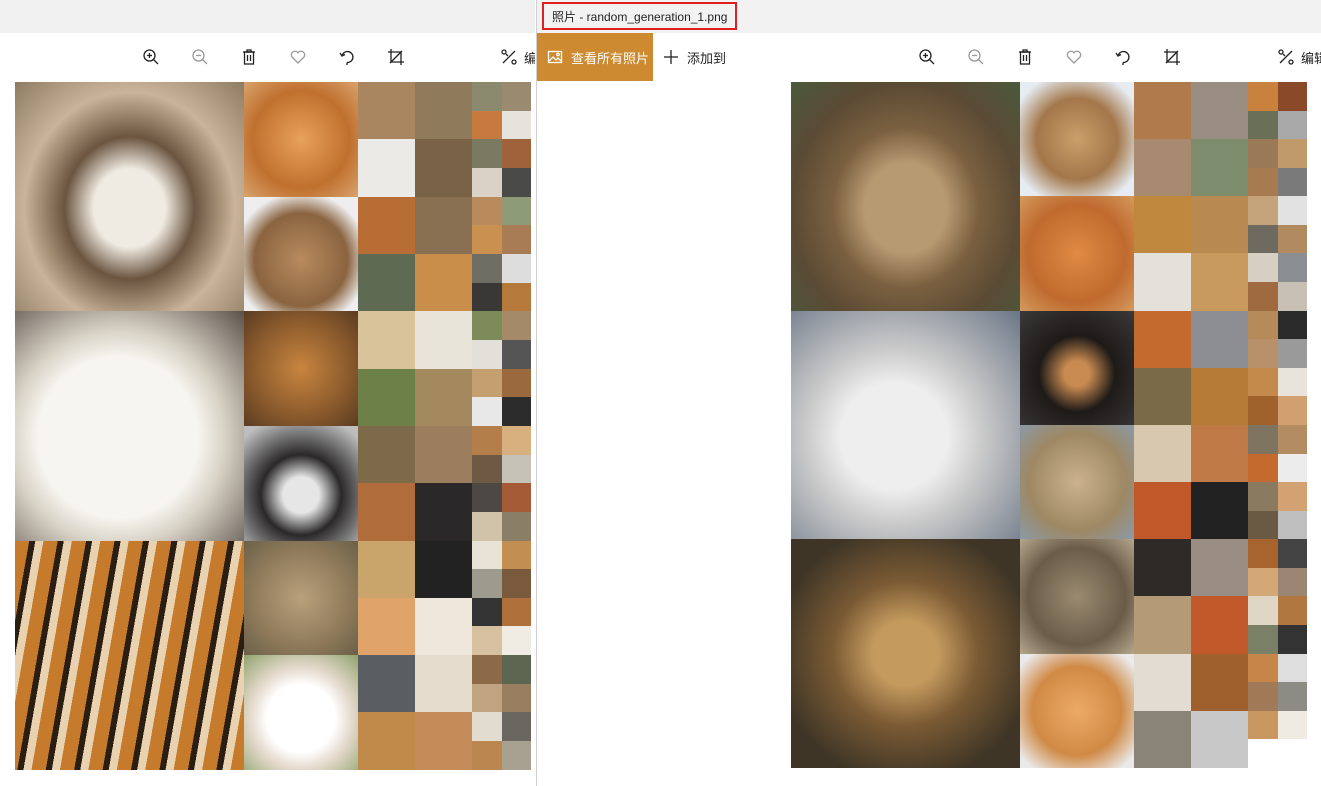 This screenshot has width=1321, height=786. I want to click on left-titlebar, so click(267, 16).